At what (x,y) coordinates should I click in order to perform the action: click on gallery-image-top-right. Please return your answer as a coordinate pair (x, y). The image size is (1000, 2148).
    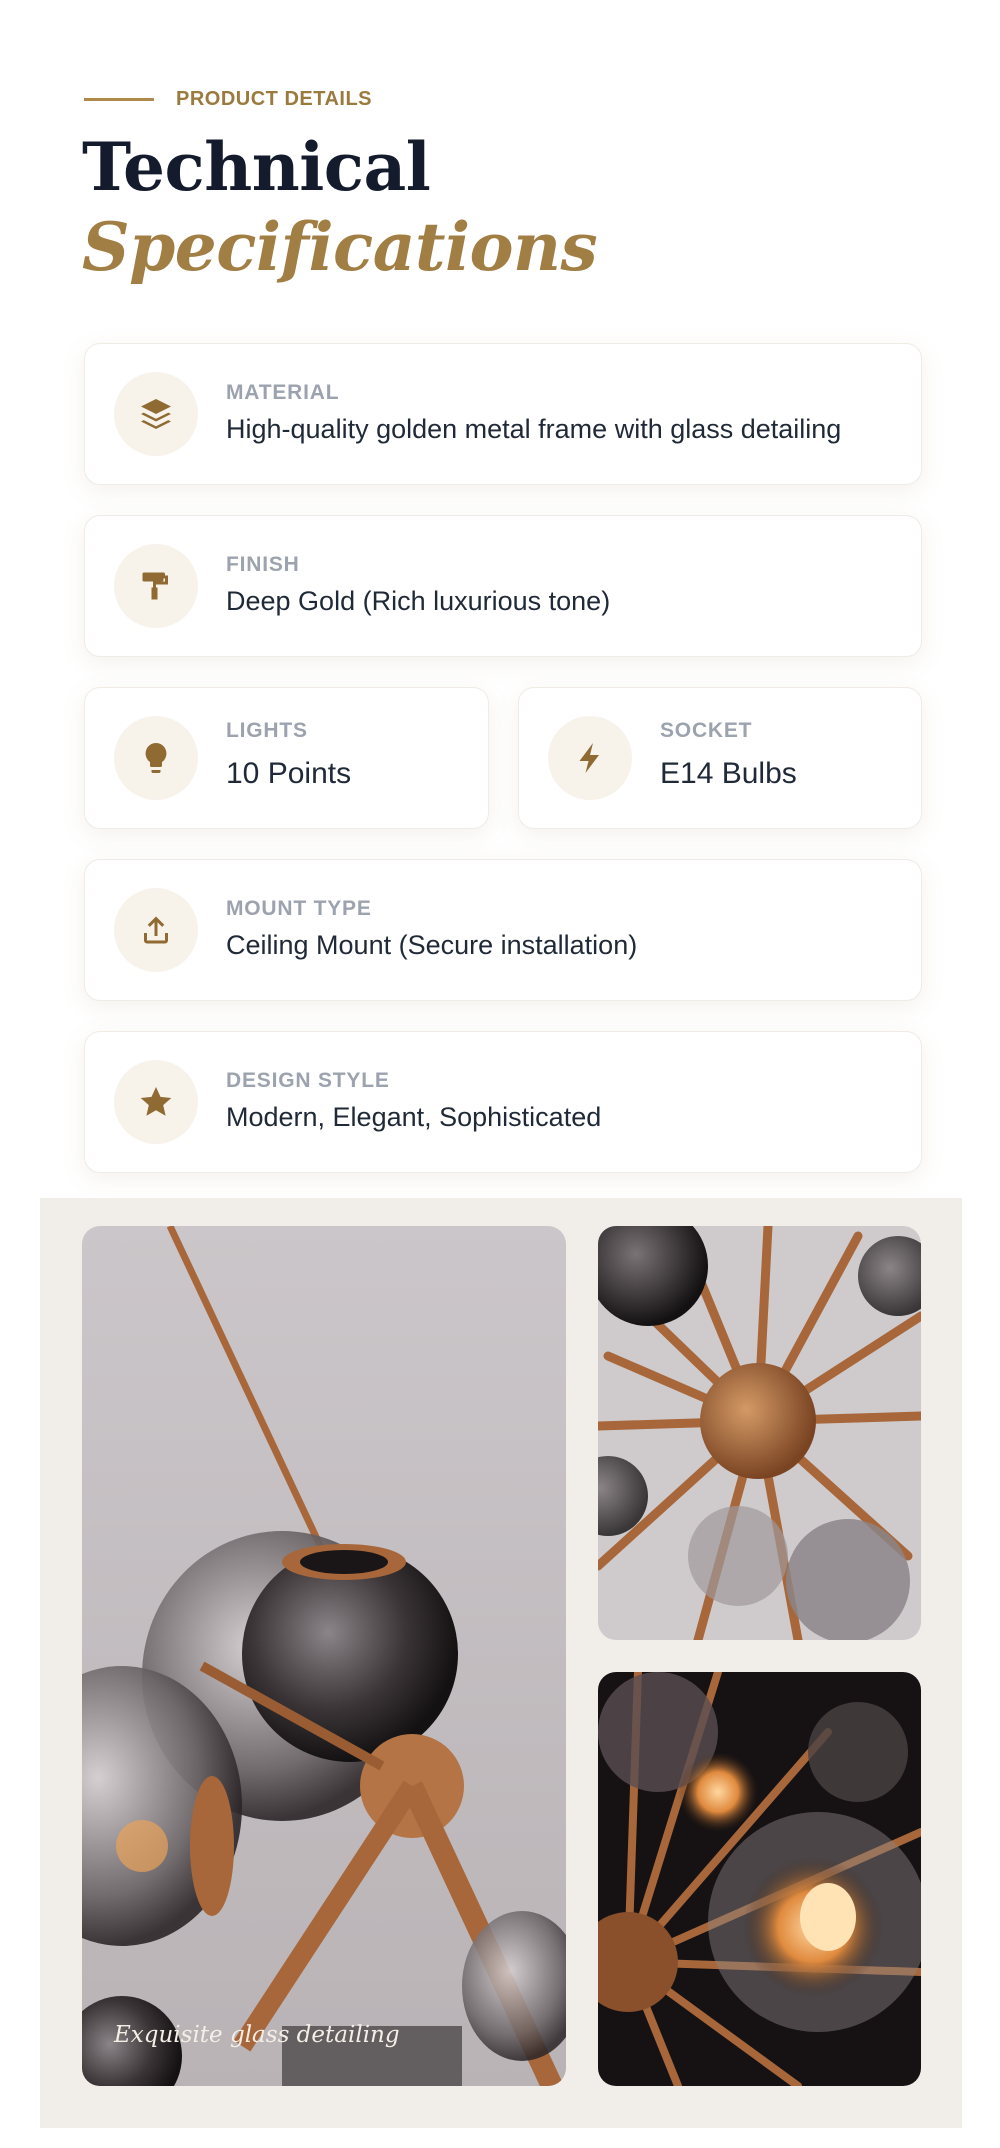
    Looking at the image, I should click on (759, 1433).